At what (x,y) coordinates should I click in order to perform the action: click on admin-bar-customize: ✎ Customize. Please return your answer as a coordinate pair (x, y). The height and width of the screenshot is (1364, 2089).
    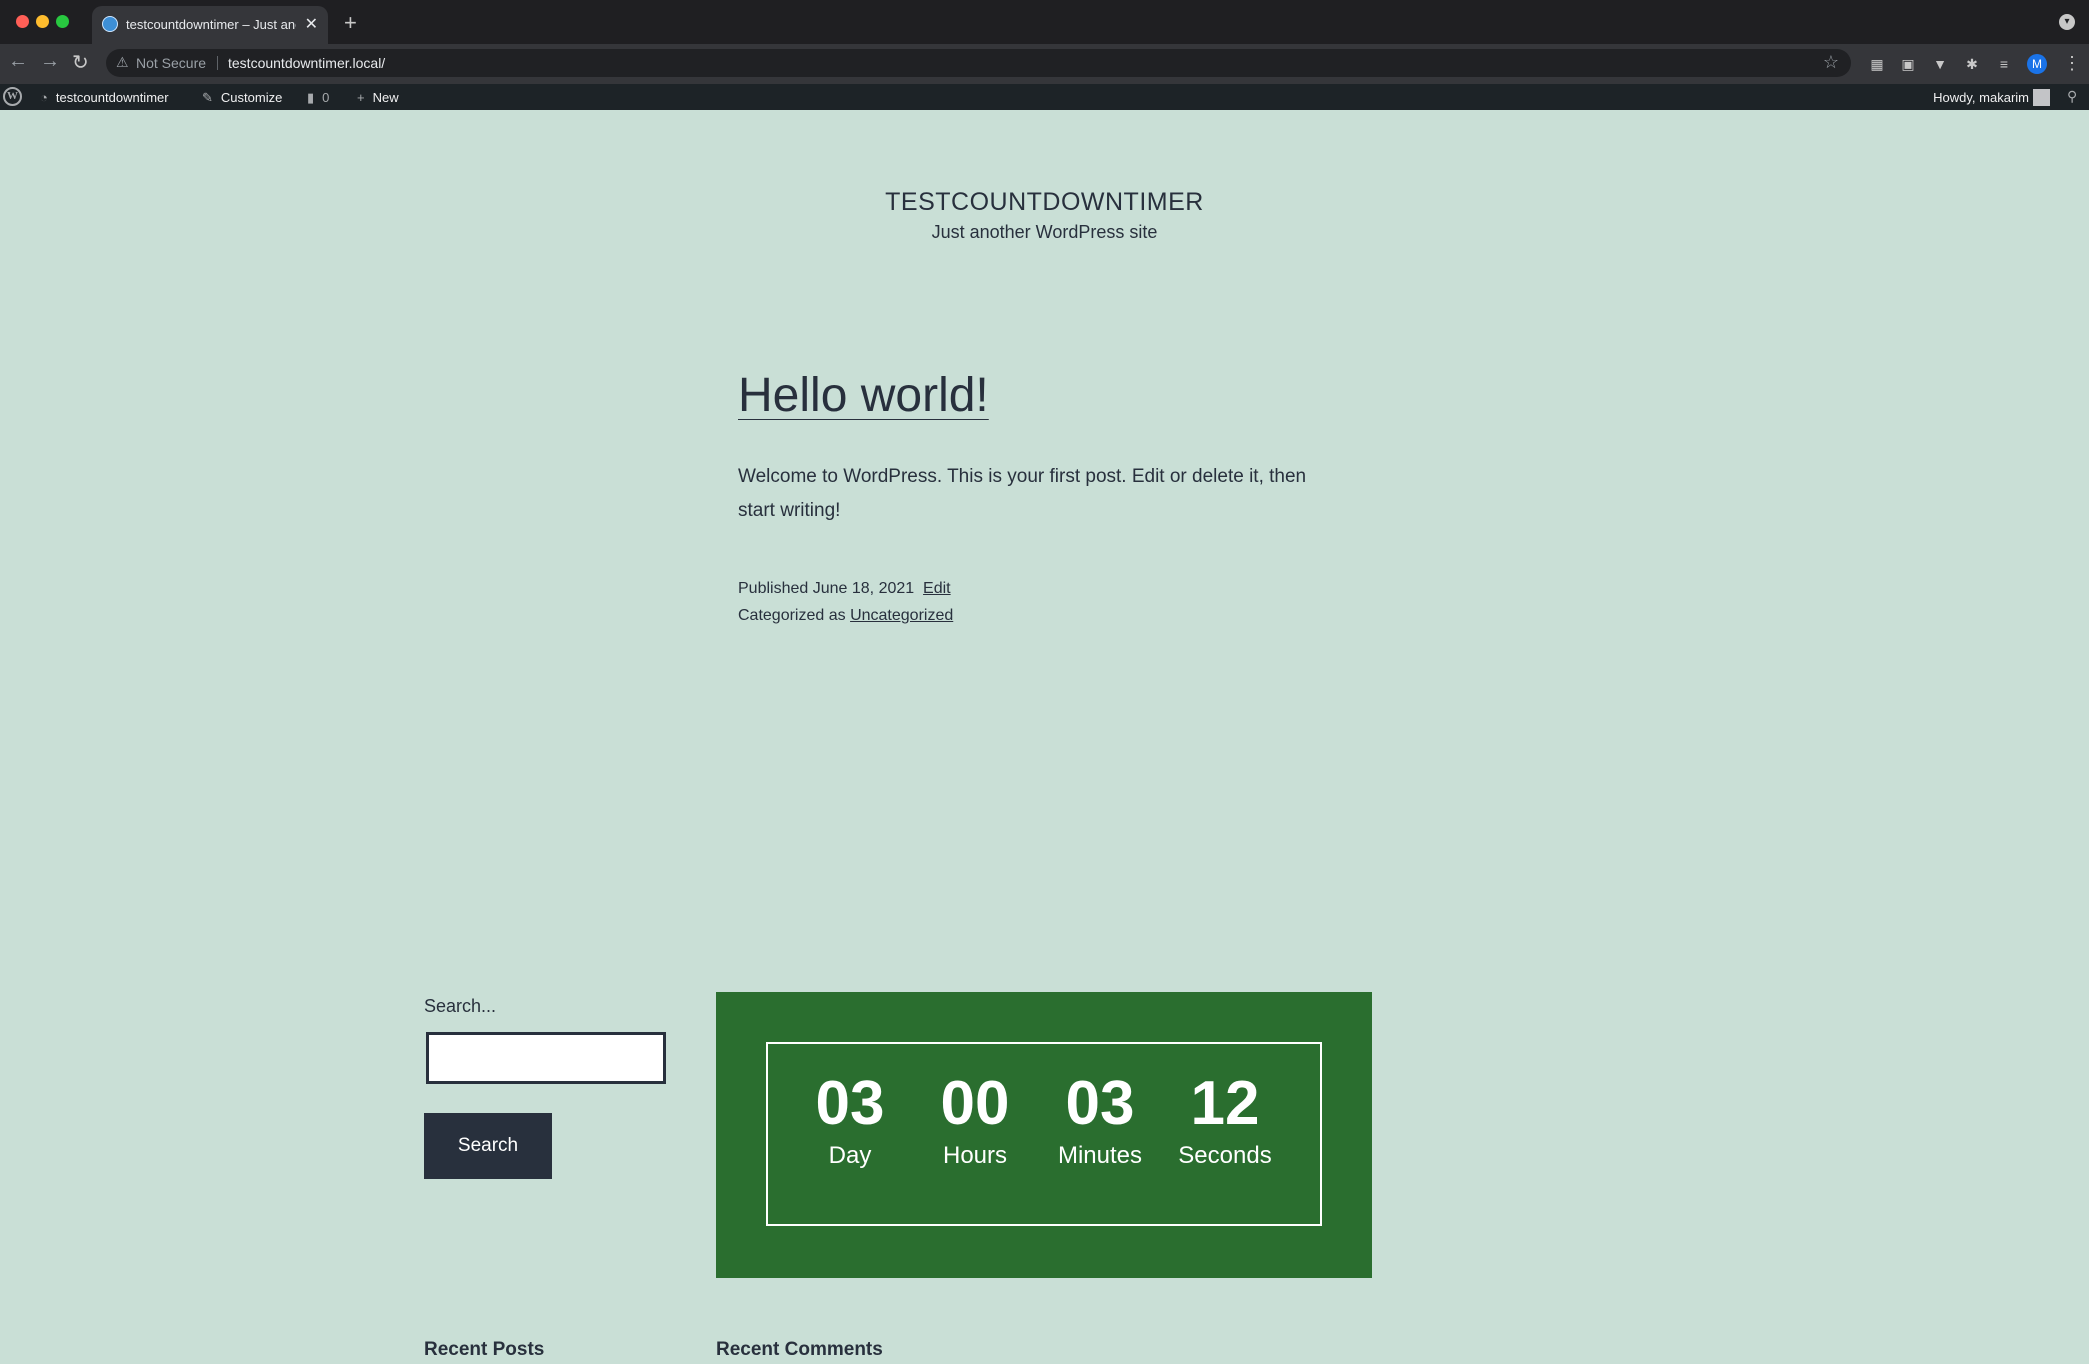
    Looking at the image, I should click on (242, 98).